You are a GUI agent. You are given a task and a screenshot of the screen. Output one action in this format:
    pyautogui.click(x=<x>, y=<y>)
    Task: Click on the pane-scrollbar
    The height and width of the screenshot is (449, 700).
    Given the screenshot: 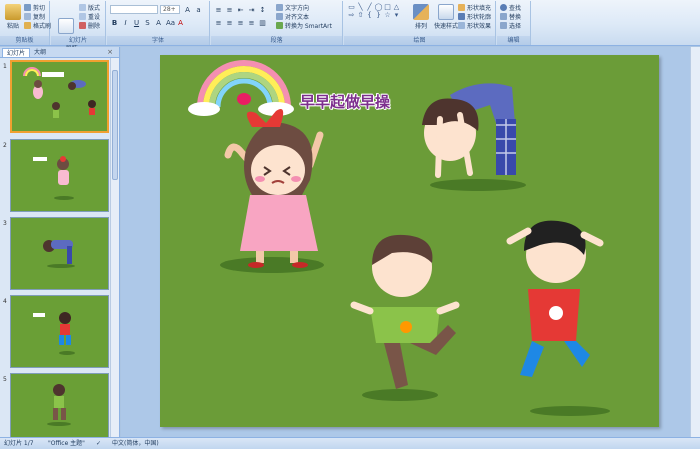 What is the action you would take?
    pyautogui.click(x=114, y=247)
    